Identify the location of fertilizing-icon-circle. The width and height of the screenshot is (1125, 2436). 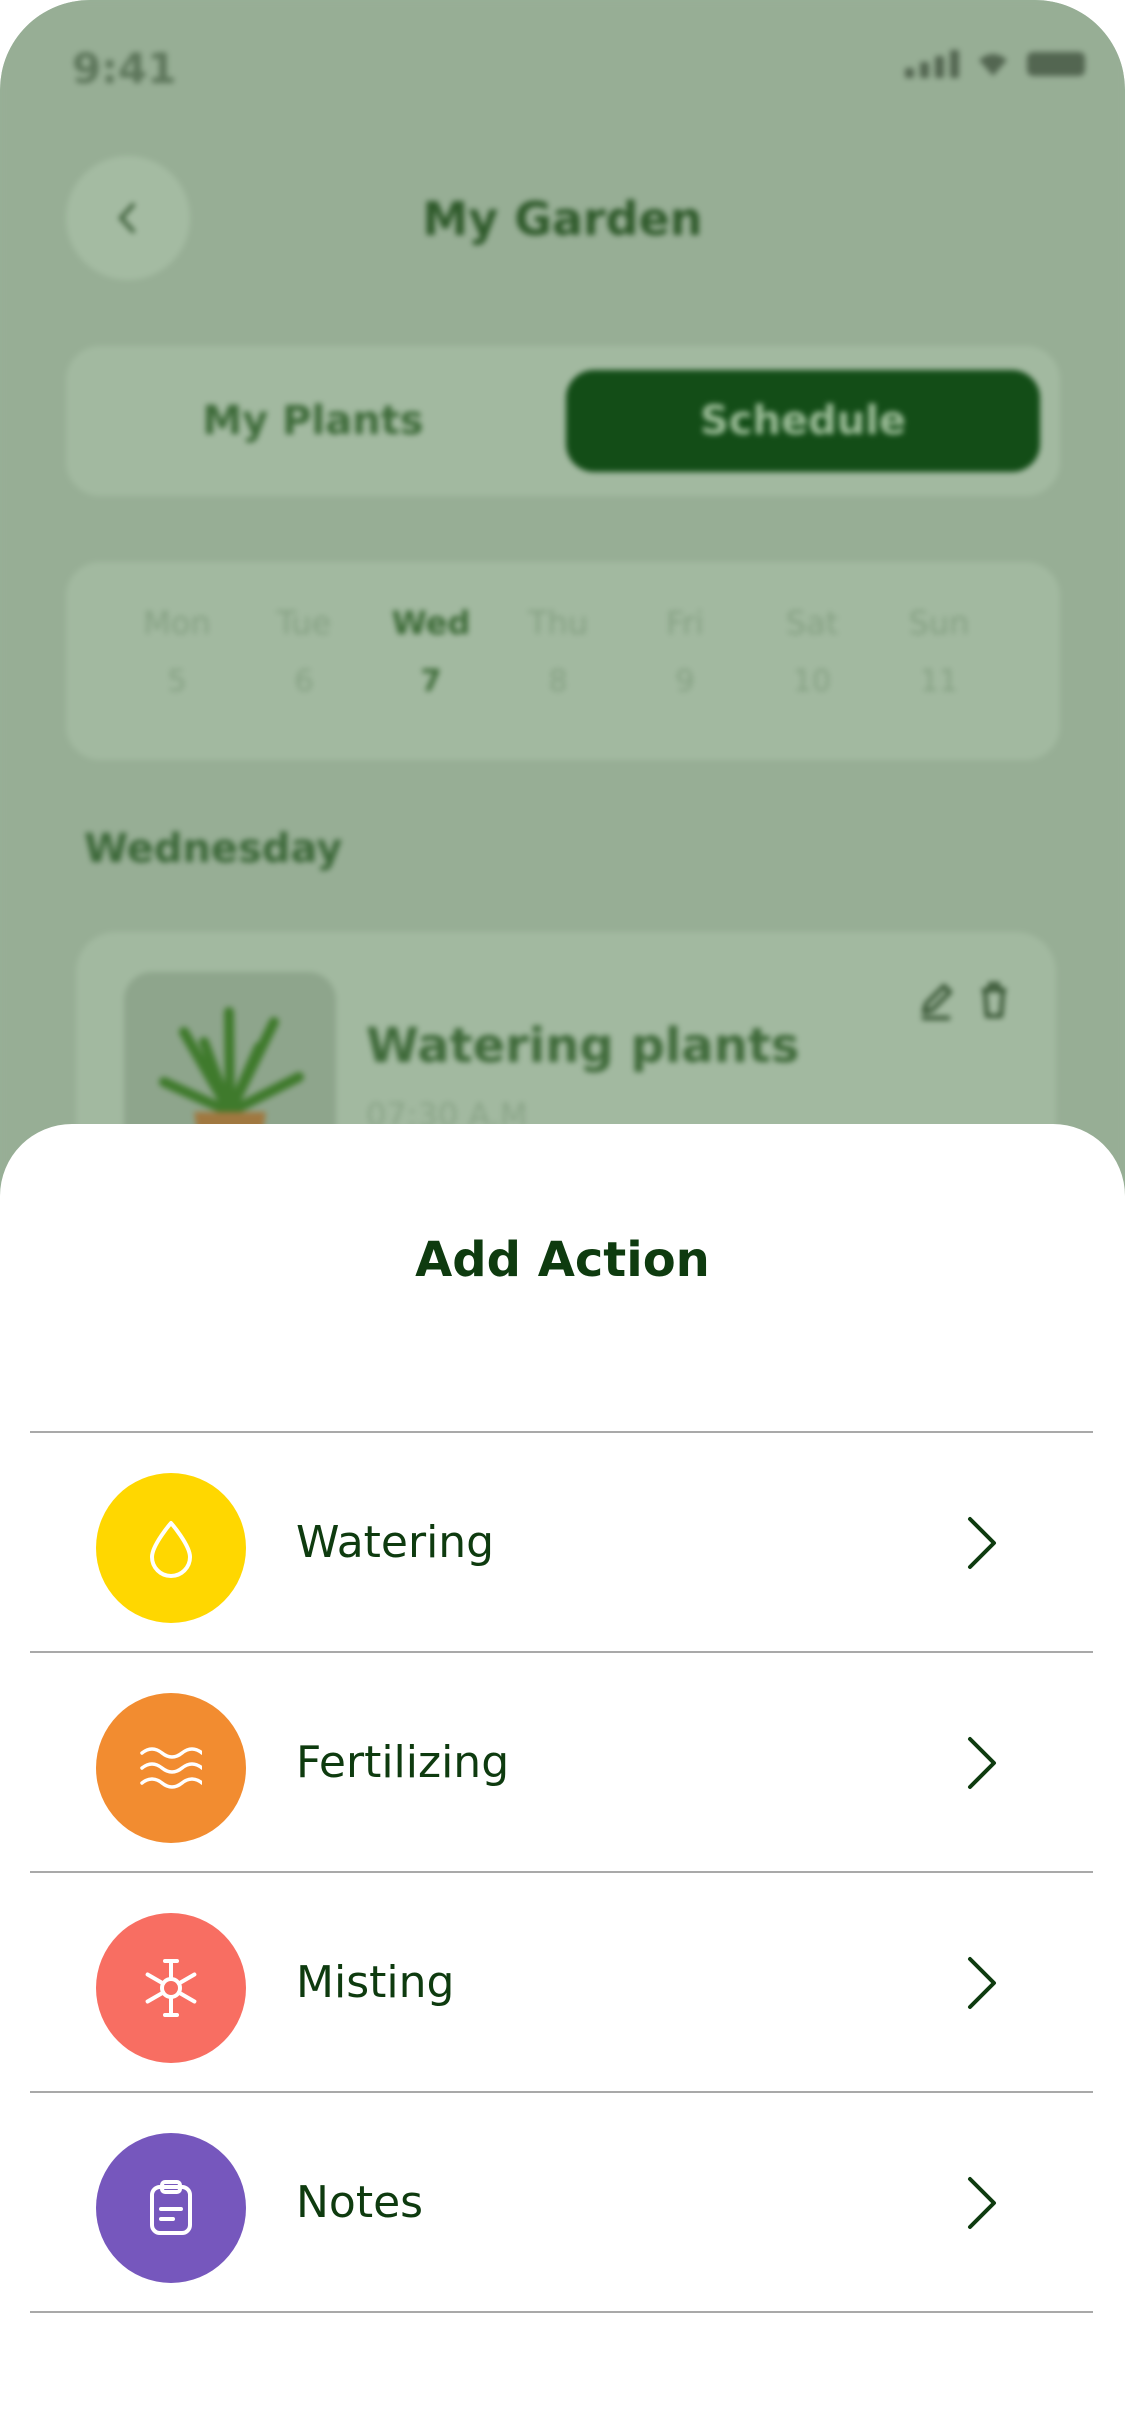
(171, 1768).